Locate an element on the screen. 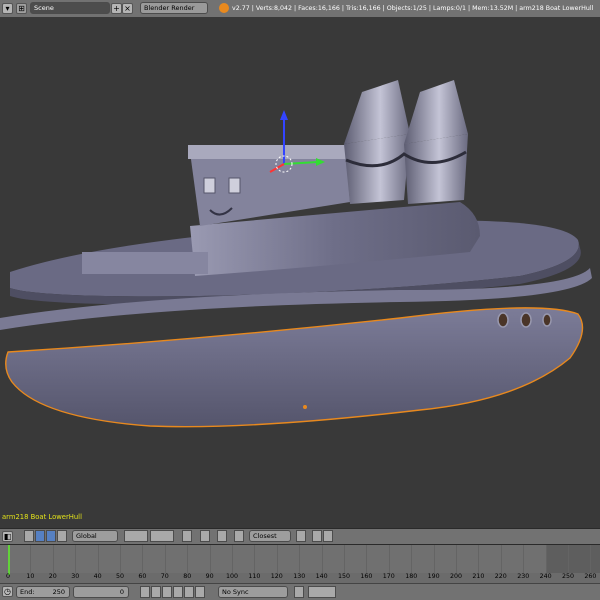  transform-orientation-select: Global is located at coordinates (95, 536).